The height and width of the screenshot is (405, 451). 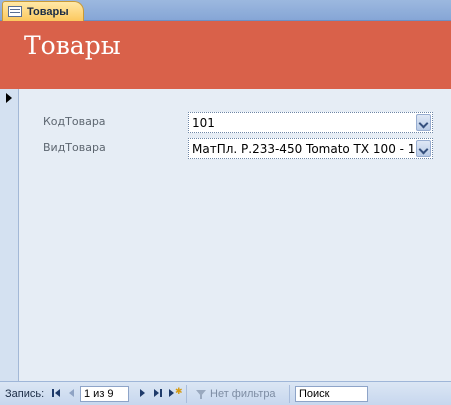 What do you see at coordinates (9, 98) in the screenshot?
I see `current-record-arrow-icon` at bounding box center [9, 98].